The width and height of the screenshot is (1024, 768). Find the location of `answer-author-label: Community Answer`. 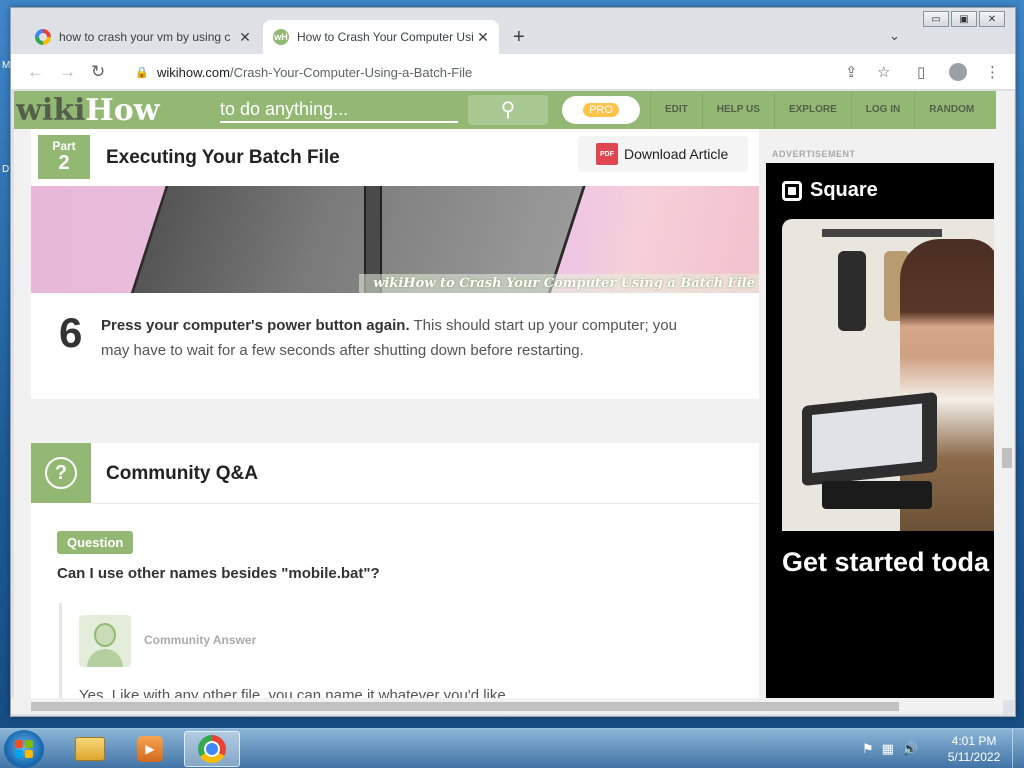

answer-author-label: Community Answer is located at coordinates (200, 640).